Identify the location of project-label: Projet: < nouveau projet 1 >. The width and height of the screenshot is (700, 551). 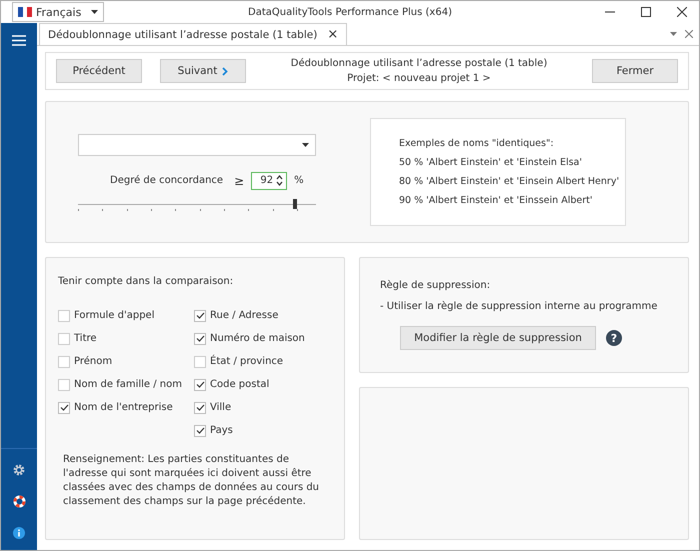
(419, 78).